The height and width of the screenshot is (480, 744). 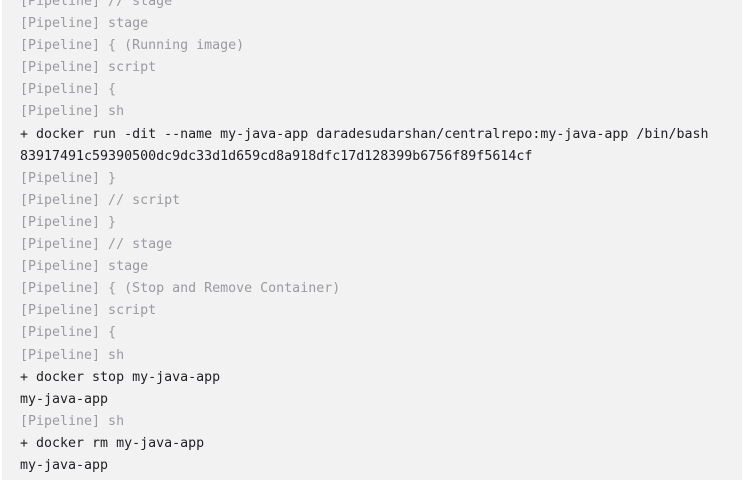 What do you see at coordinates (120, 377) in the screenshot?
I see `shell-command-line: + docker stop my-java-app` at bounding box center [120, 377].